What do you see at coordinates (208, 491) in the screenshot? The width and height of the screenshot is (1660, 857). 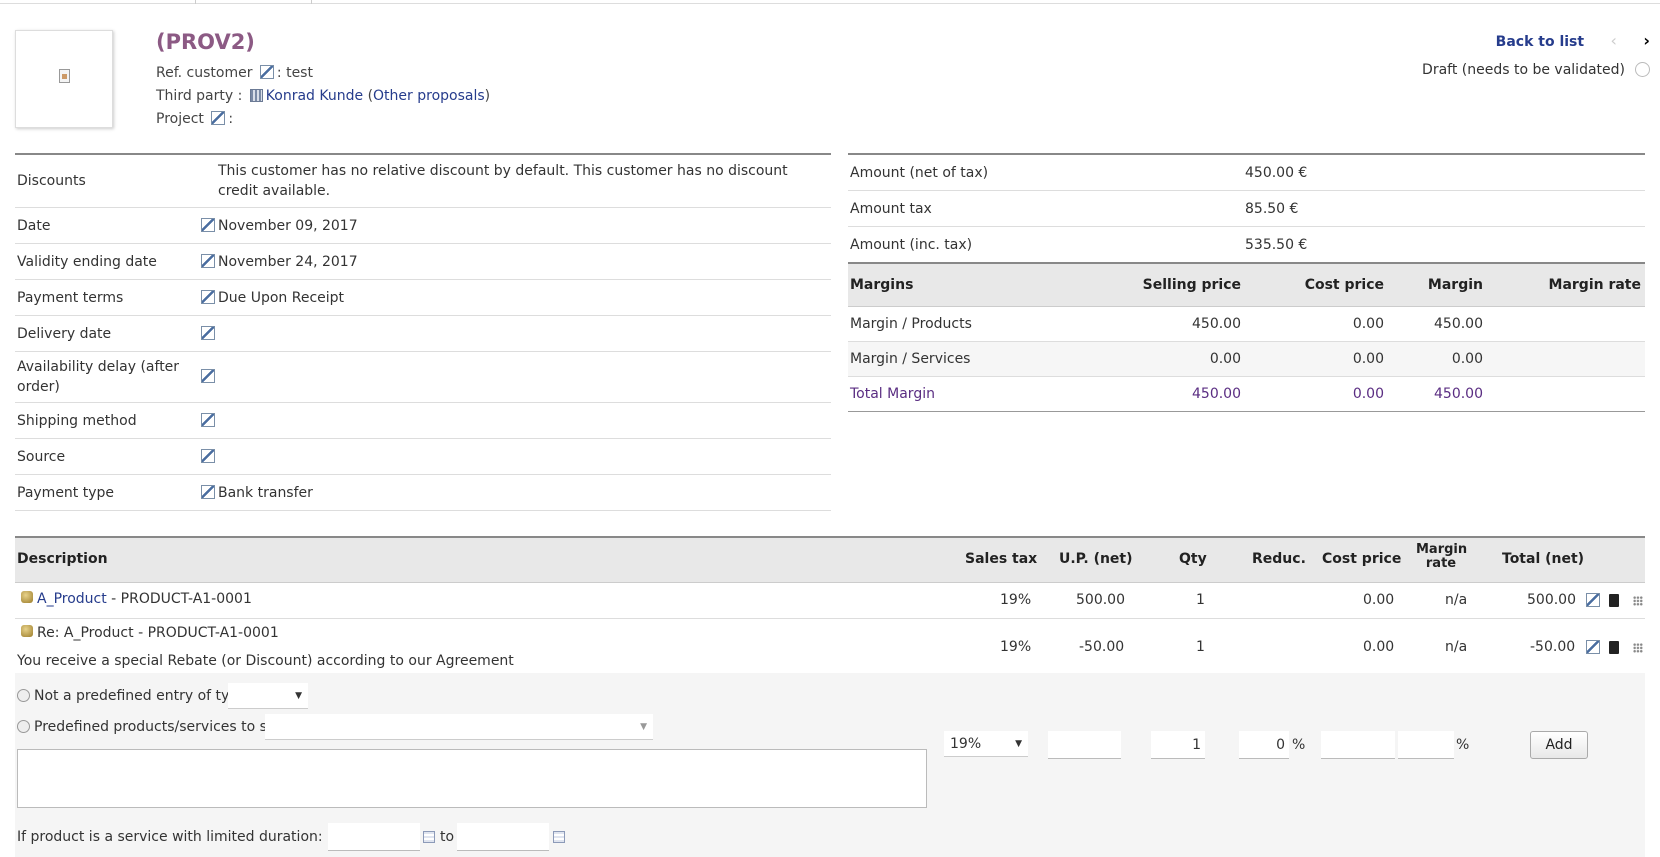 I see `edit-payment-type-icon` at bounding box center [208, 491].